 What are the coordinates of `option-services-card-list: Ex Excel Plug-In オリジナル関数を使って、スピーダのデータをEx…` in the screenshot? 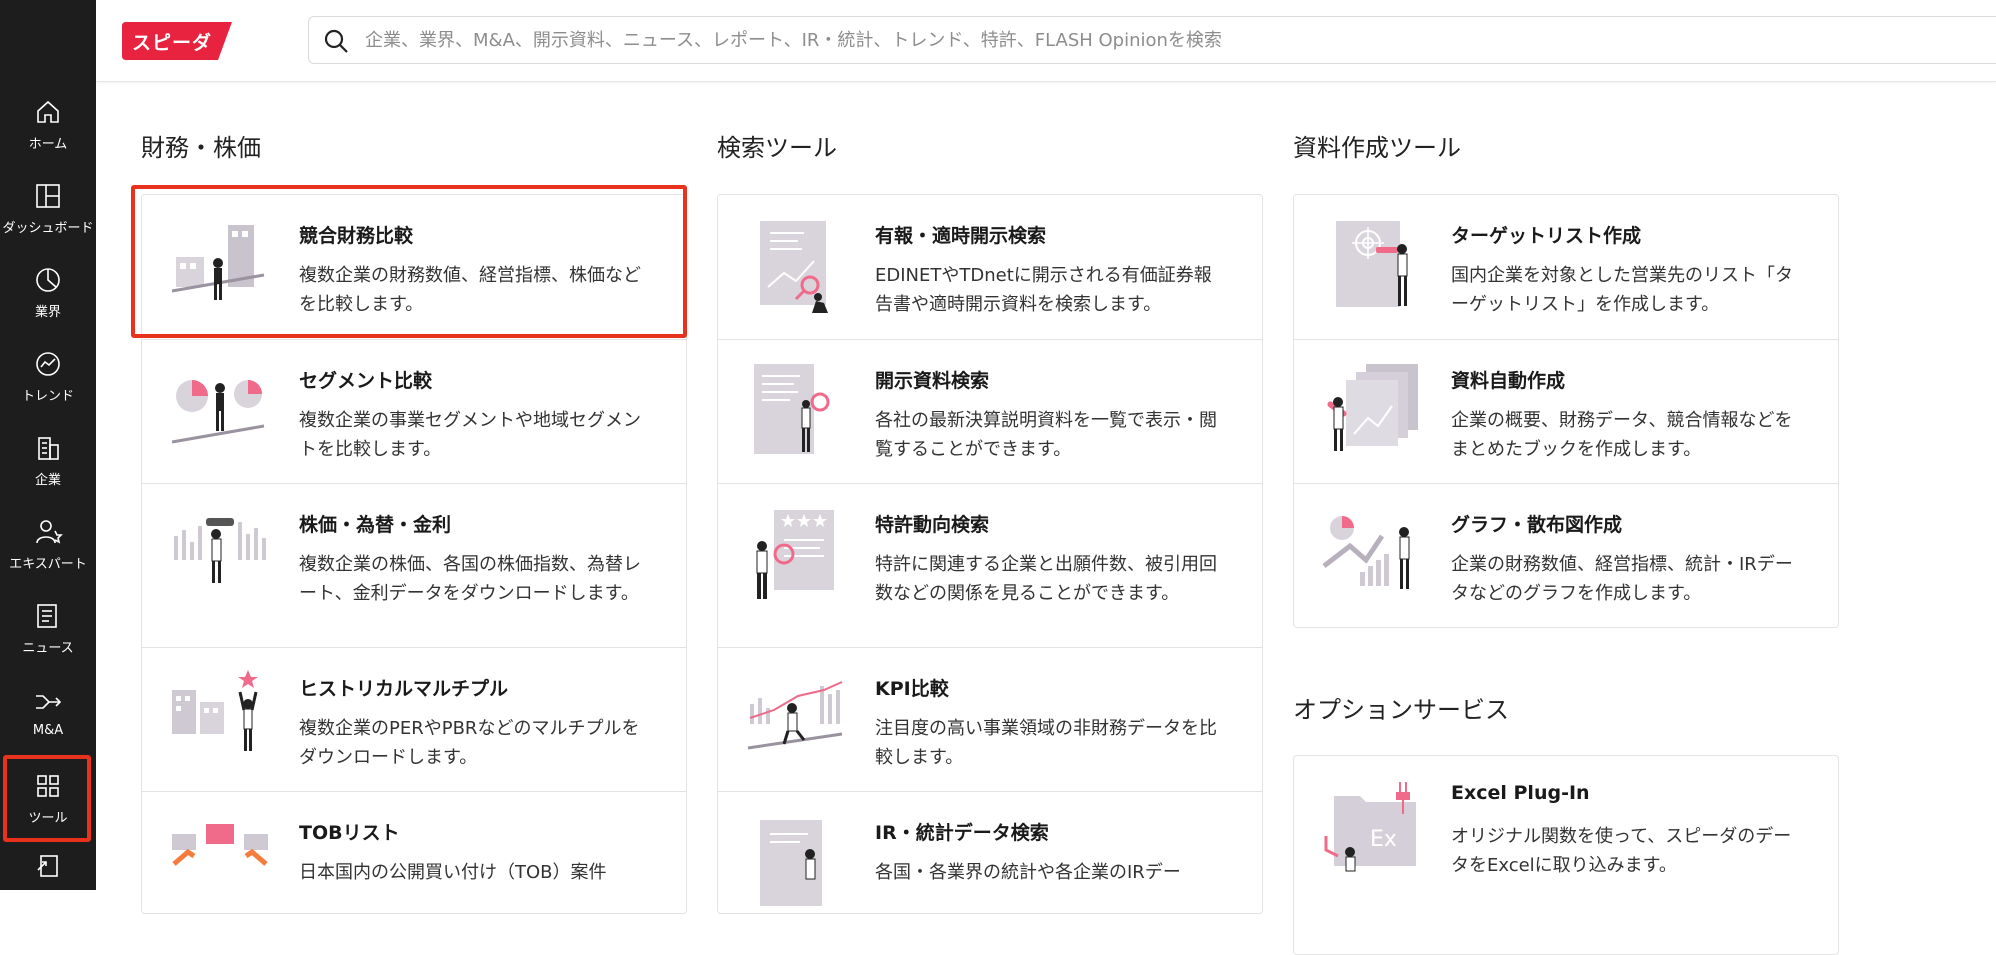 It's located at (1566, 855).